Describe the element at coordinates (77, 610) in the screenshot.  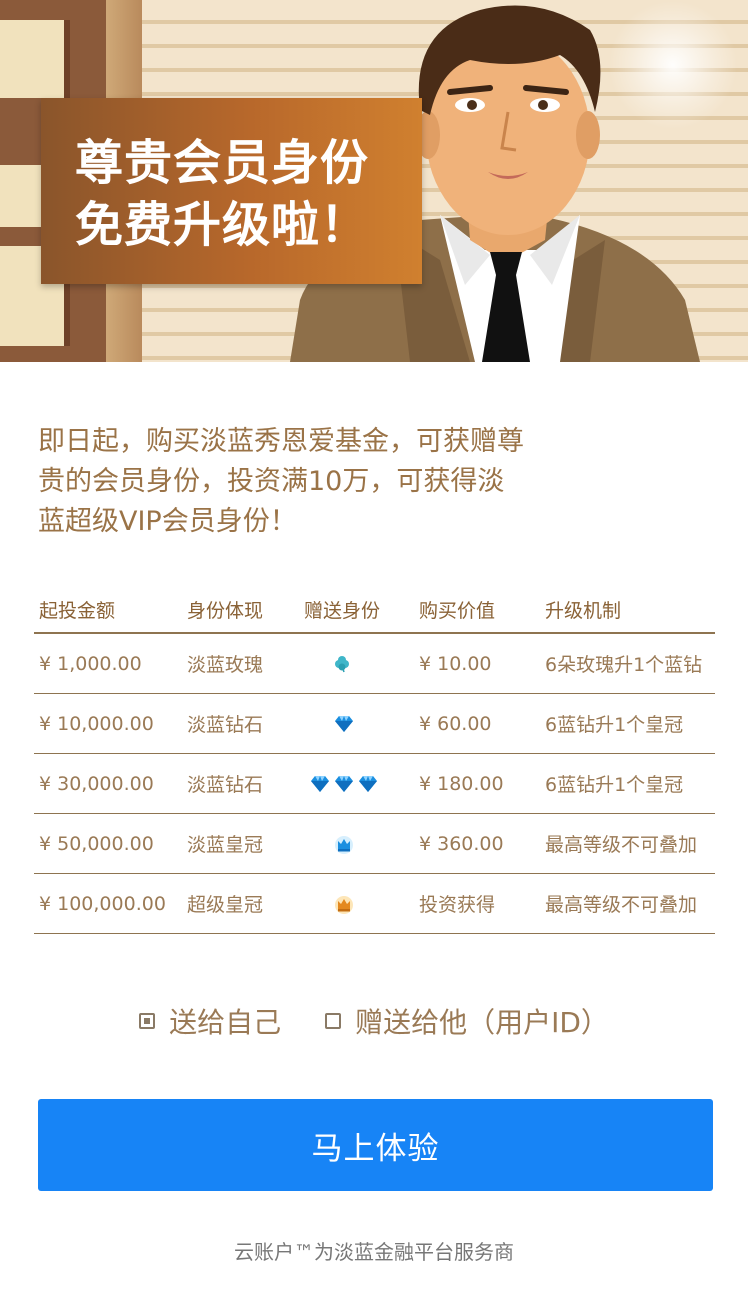
I see `header-start-amount: 起投金额` at that location.